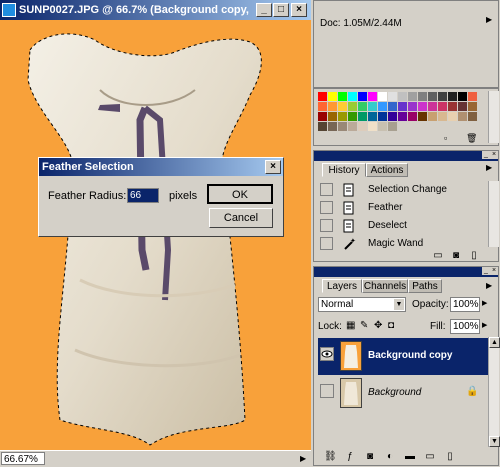 The height and width of the screenshot is (467, 500). I want to click on trash-icon: ▯, so click(474, 256).